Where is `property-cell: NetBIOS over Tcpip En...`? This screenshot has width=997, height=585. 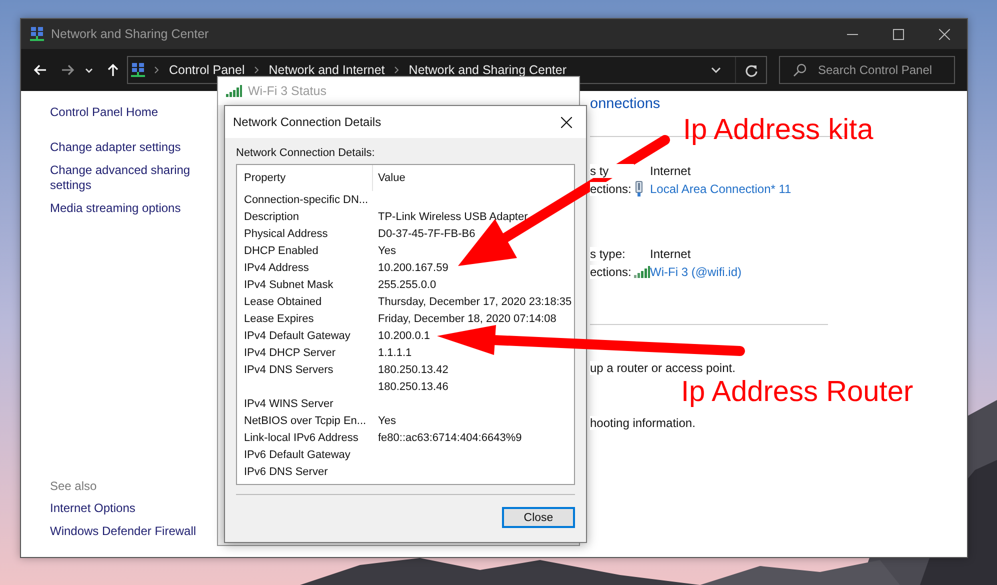 property-cell: NetBIOS over Tcpip En... is located at coordinates (305, 420).